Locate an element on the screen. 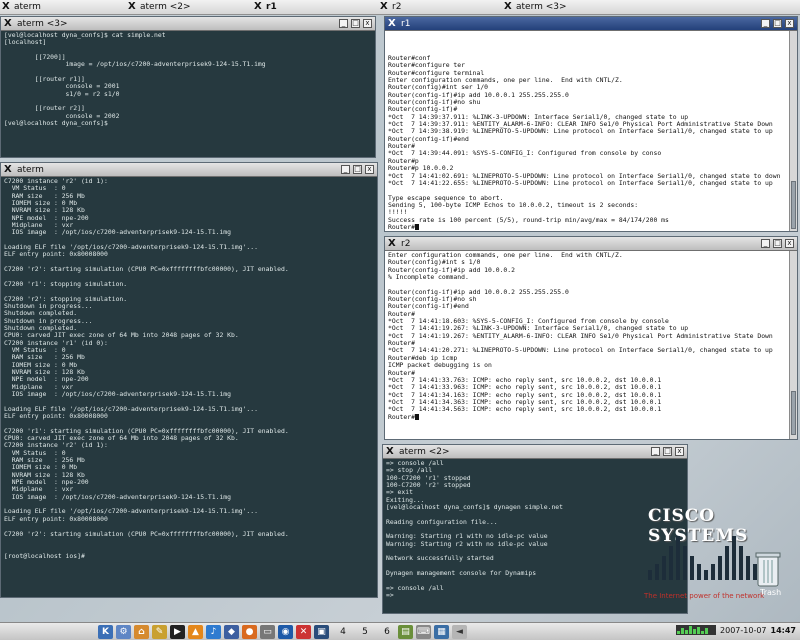 This screenshot has height=640, width=800. window-title: aterm <3> is located at coordinates (42, 24).